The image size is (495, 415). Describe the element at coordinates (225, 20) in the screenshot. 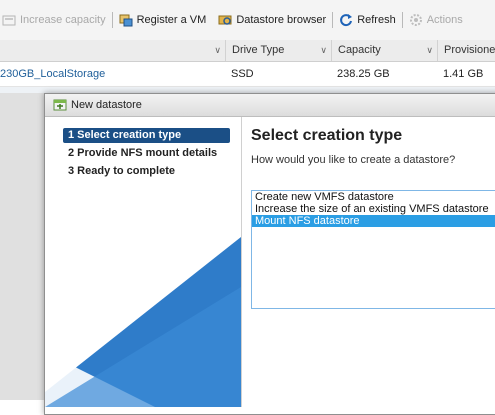

I see `datastore-browser-icon` at that location.